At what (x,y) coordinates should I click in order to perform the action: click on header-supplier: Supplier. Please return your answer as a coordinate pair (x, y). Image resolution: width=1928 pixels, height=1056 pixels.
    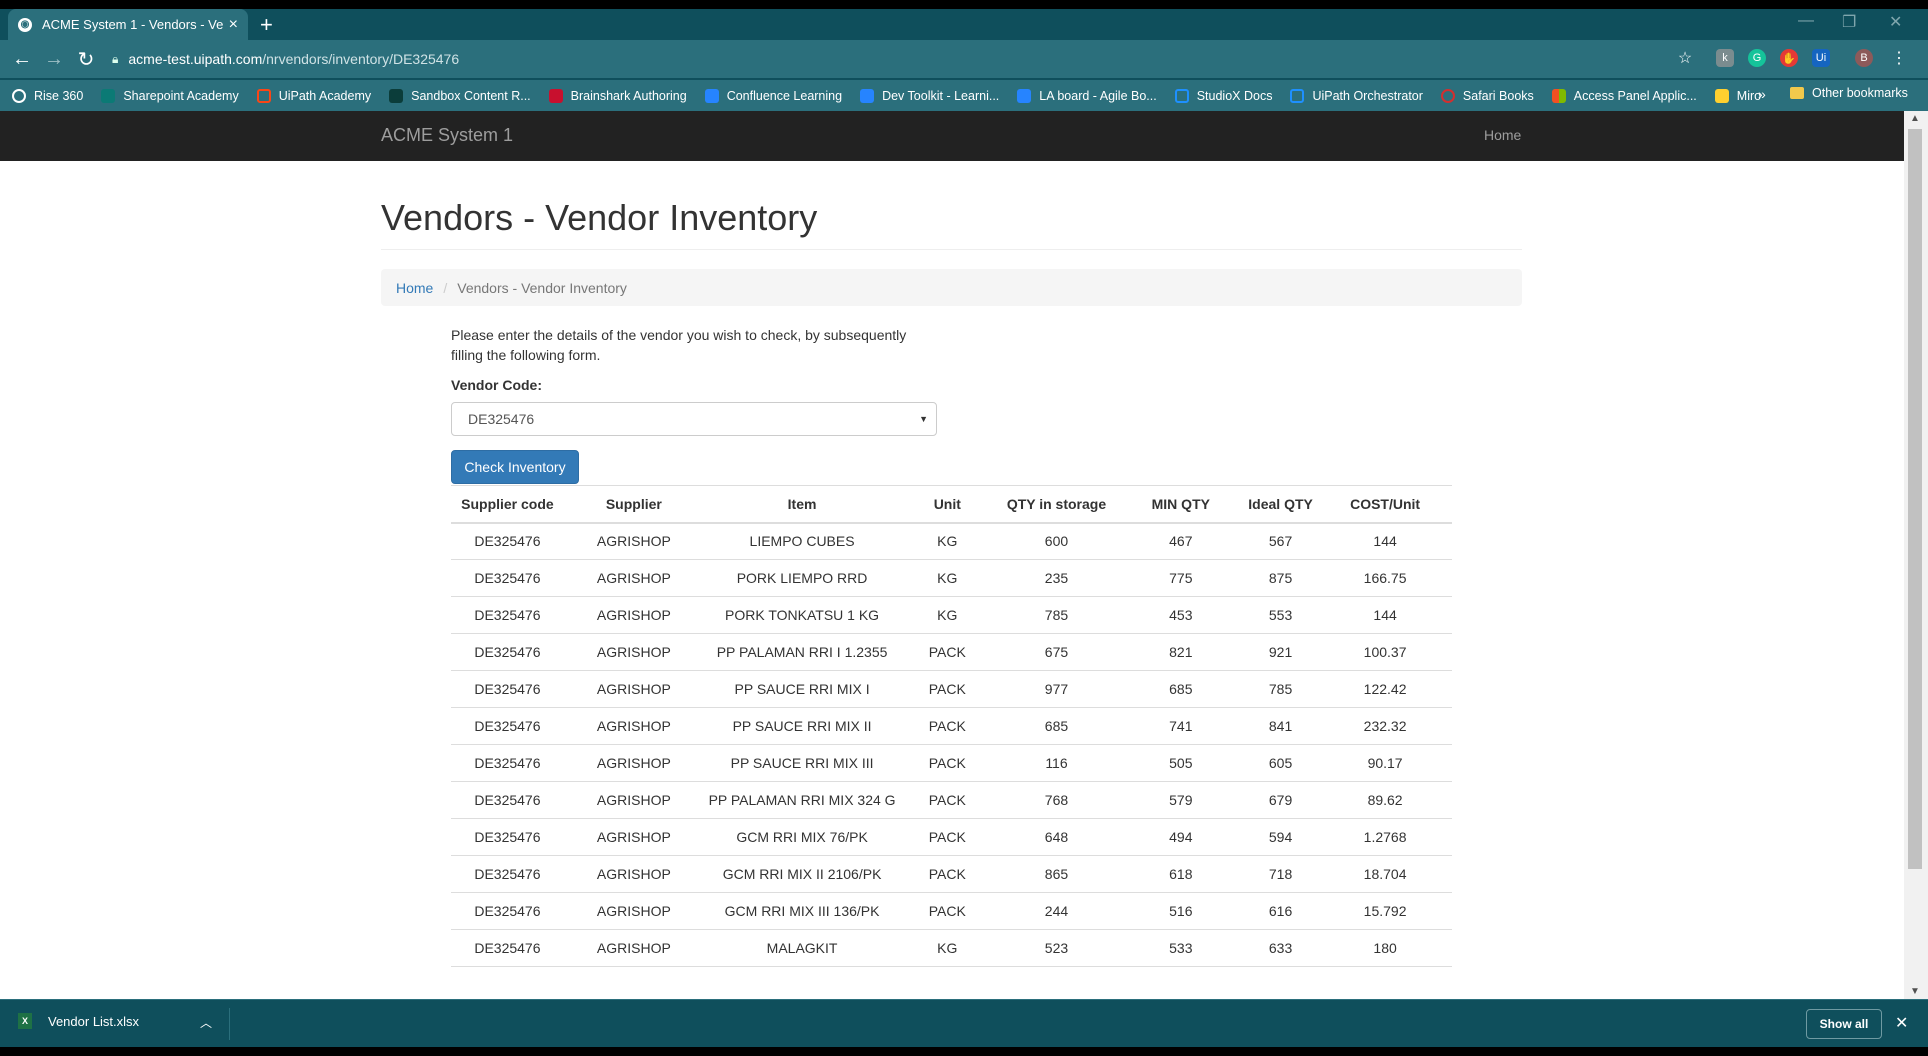
    Looking at the image, I should click on (633, 504).